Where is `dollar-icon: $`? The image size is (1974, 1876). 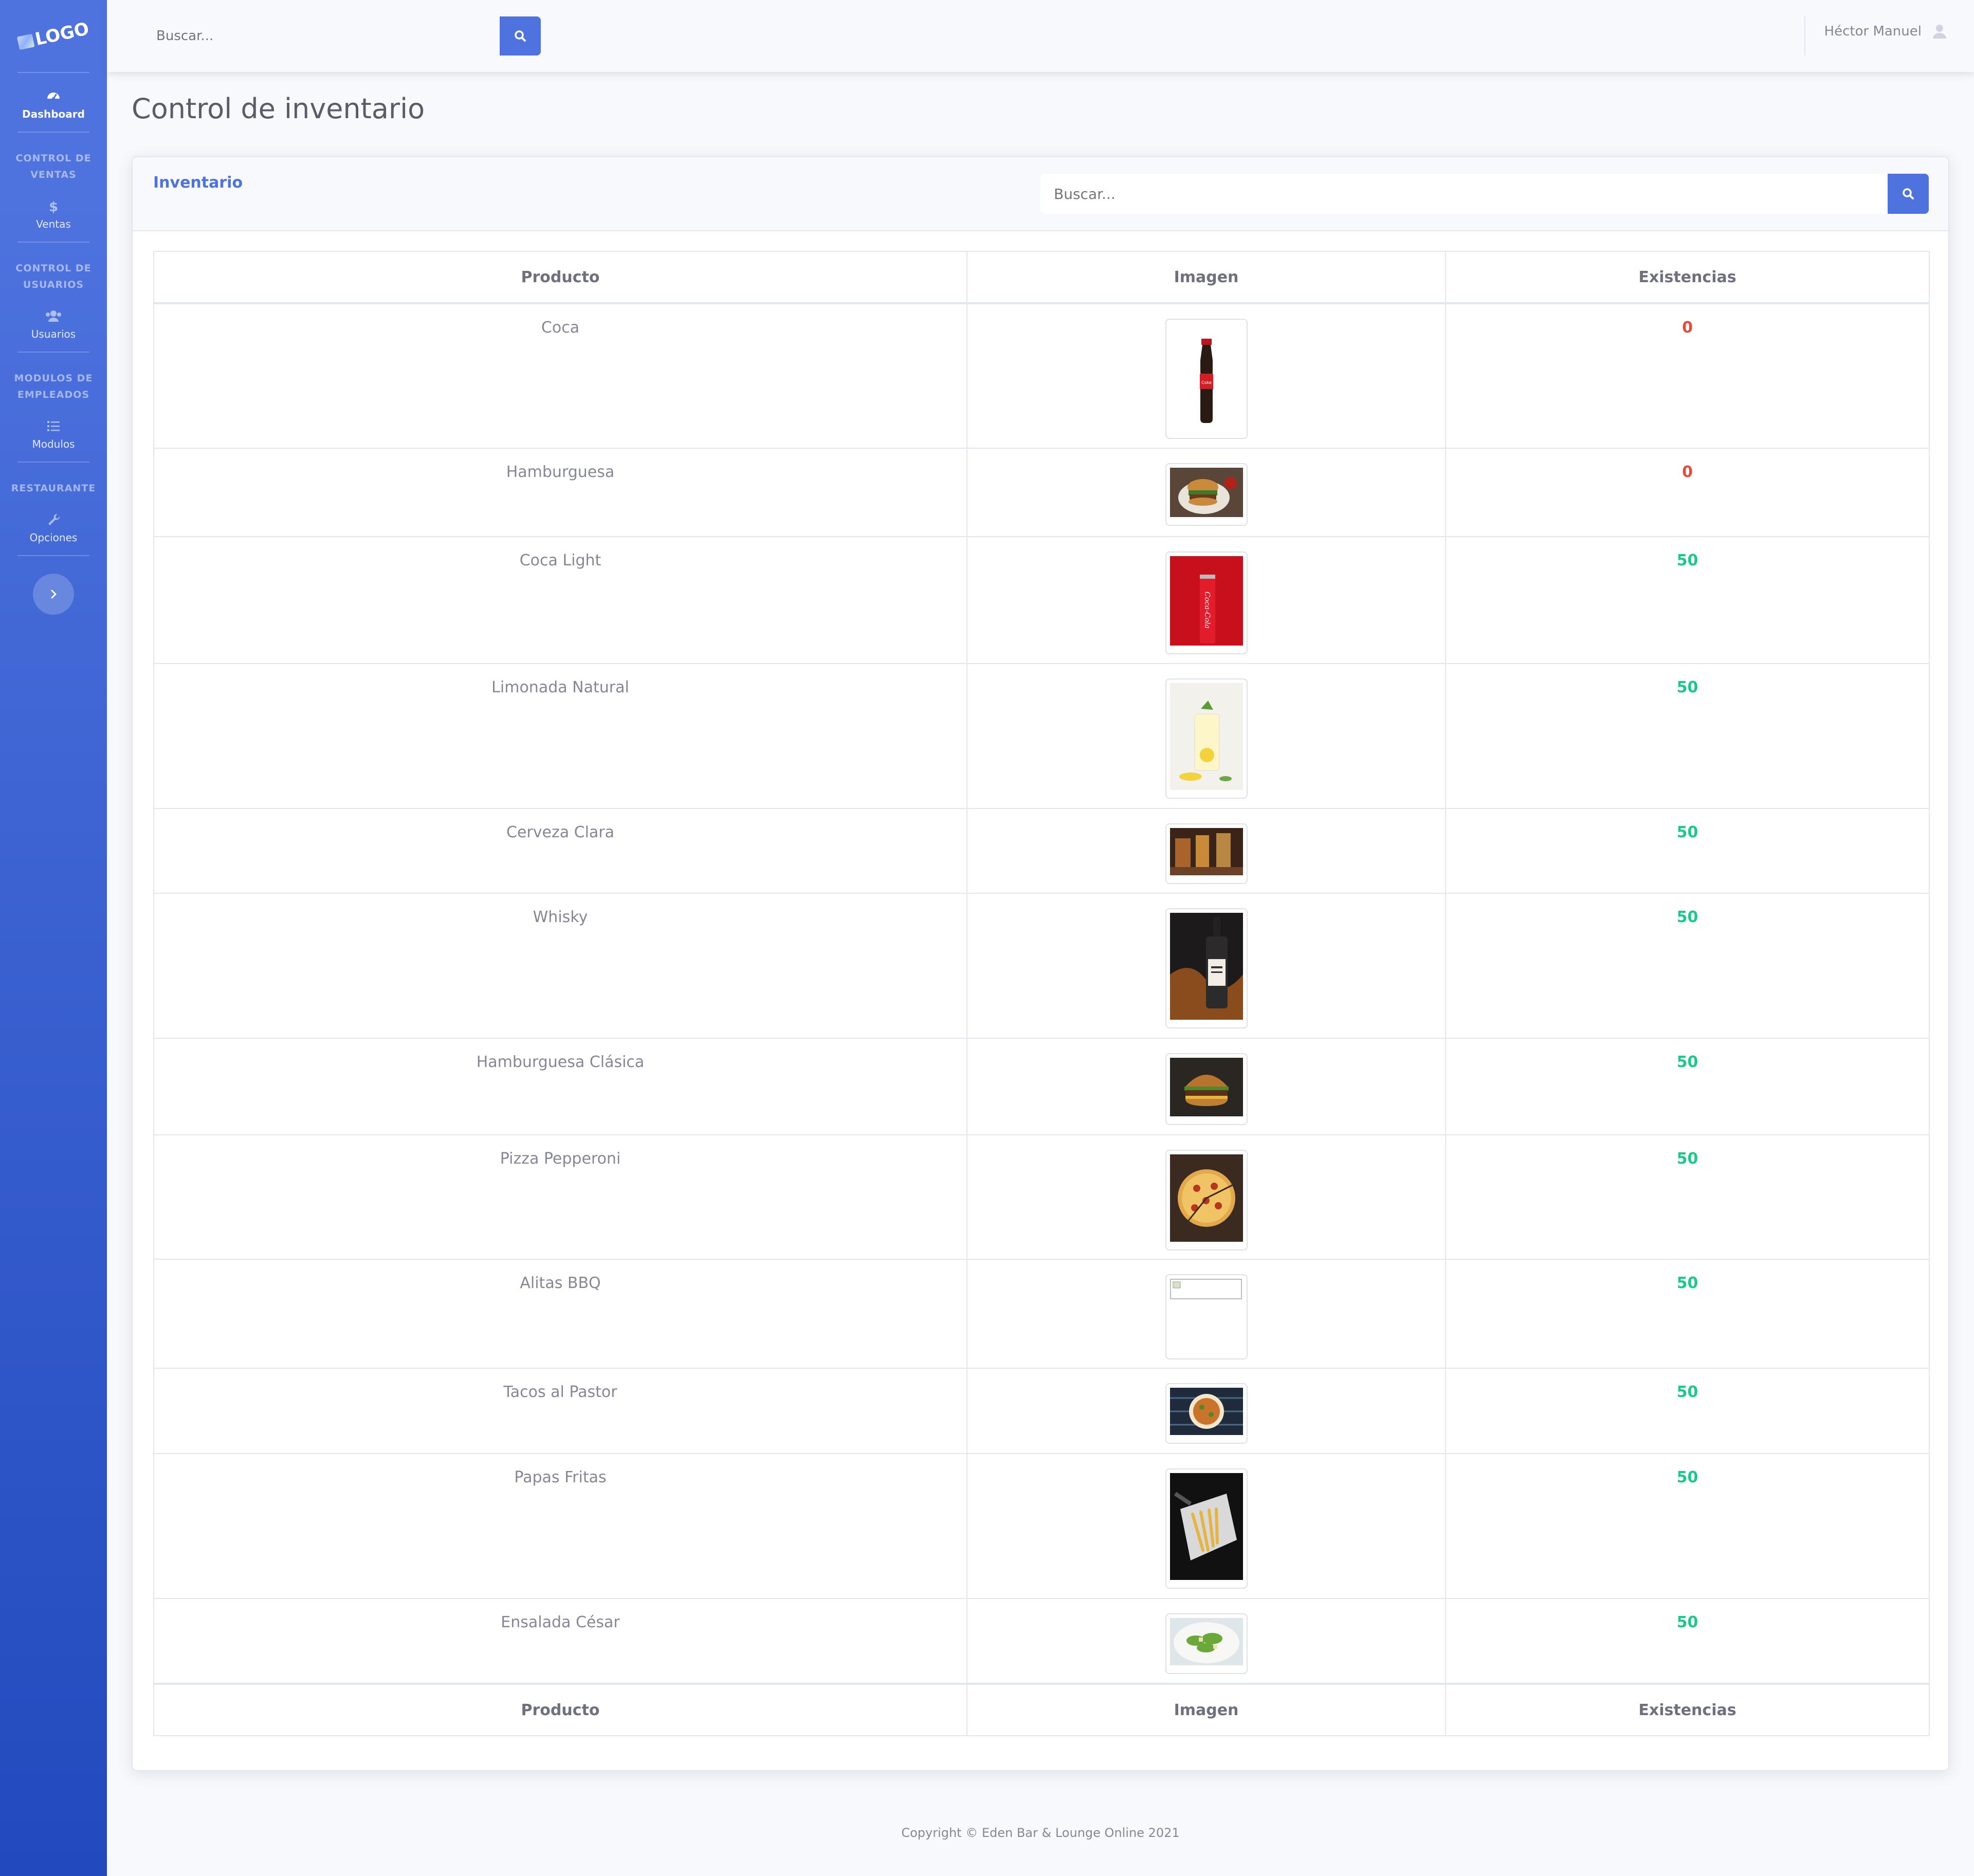 dollar-icon: $ is located at coordinates (53, 206).